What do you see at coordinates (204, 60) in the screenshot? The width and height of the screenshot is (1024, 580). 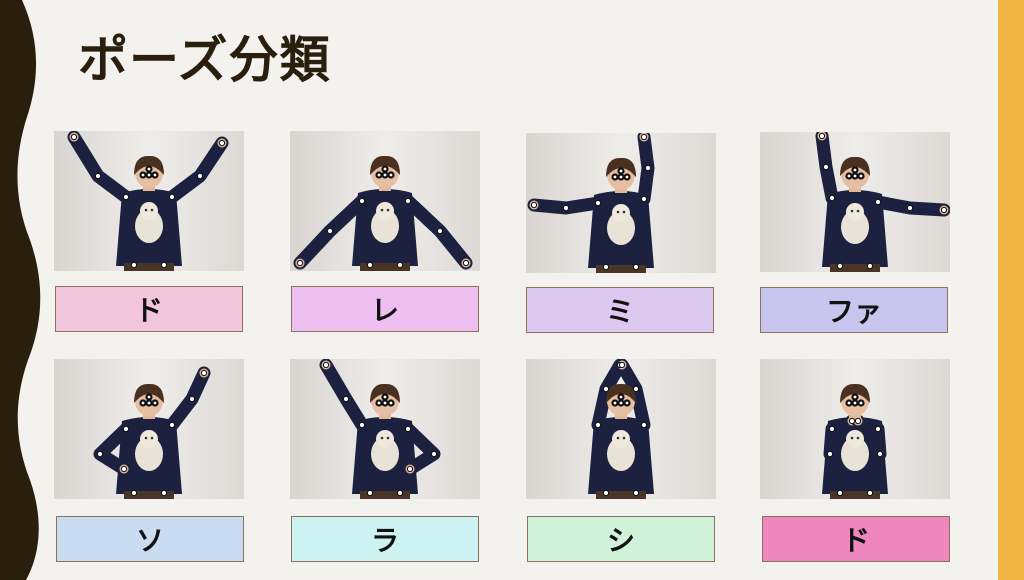 I see `page-title: ポーズ分類` at bounding box center [204, 60].